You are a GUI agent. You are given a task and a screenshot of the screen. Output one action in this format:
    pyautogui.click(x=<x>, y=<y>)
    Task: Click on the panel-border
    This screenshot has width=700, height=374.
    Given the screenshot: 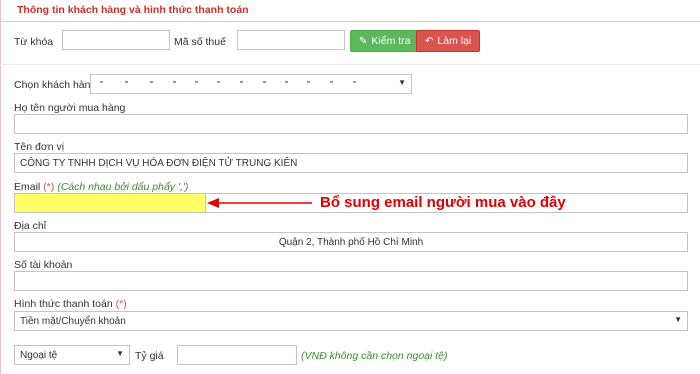 What is the action you would take?
    pyautogui.click(x=0, y=187)
    